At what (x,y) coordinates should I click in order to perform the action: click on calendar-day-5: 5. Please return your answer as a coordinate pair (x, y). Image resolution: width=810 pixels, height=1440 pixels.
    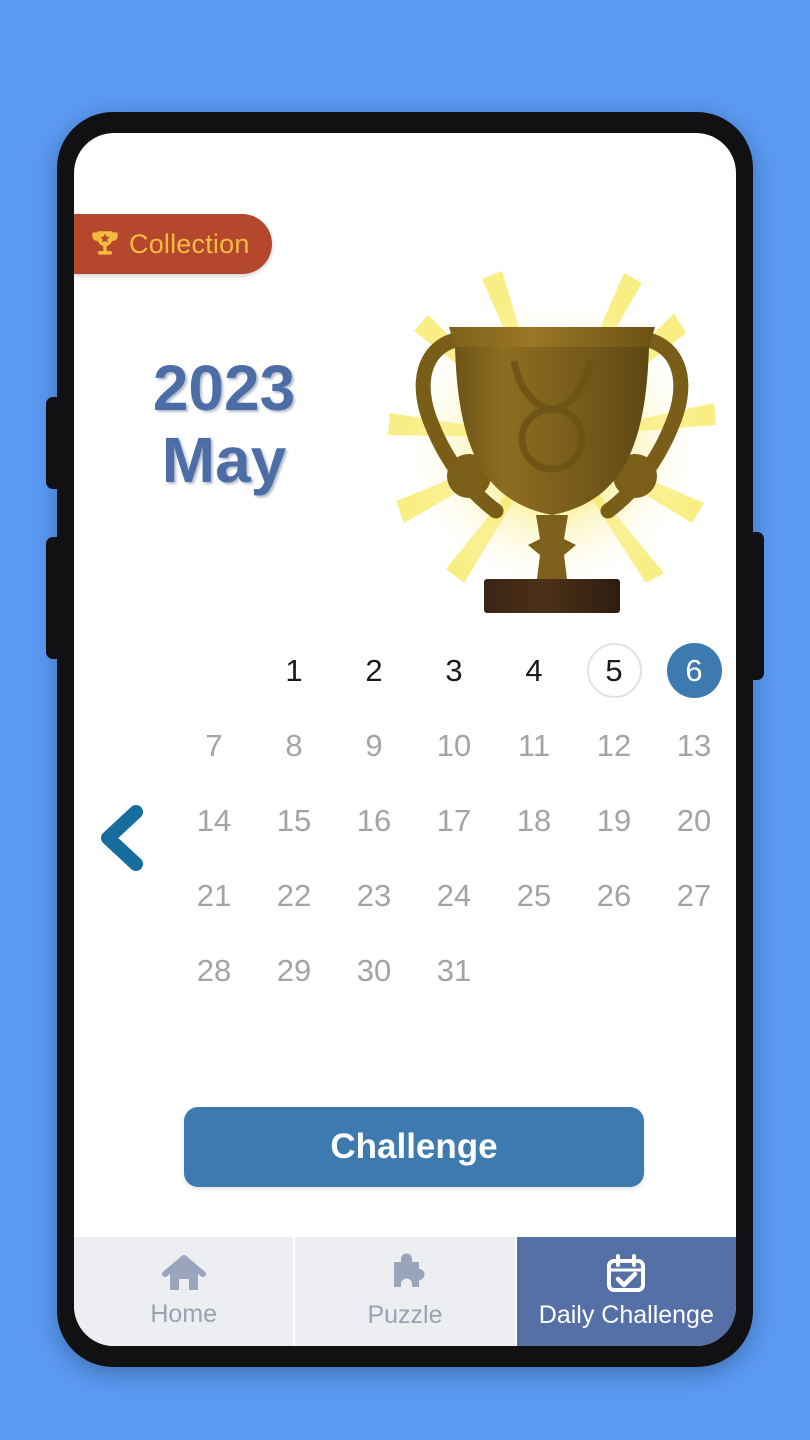
    Looking at the image, I should click on (614, 670).